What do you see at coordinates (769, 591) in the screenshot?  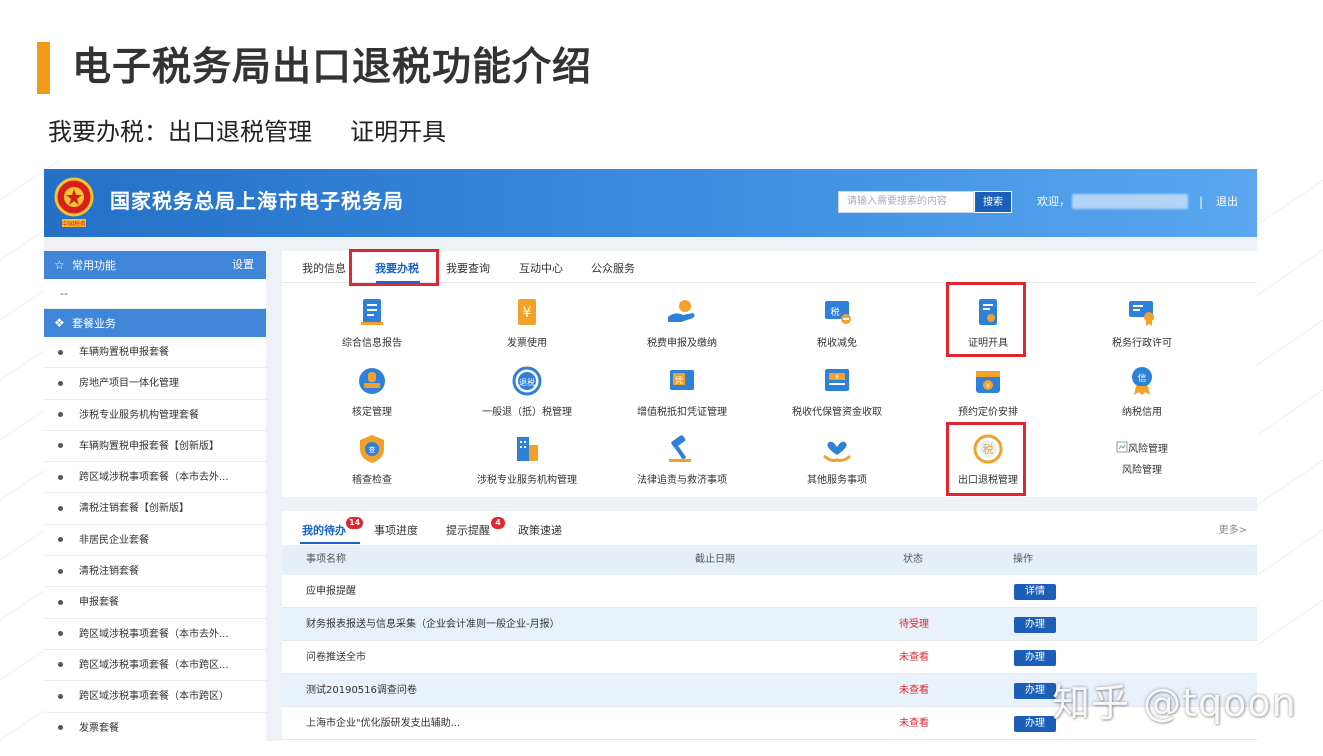 I see `table-row: 应申报提醒 详情` at bounding box center [769, 591].